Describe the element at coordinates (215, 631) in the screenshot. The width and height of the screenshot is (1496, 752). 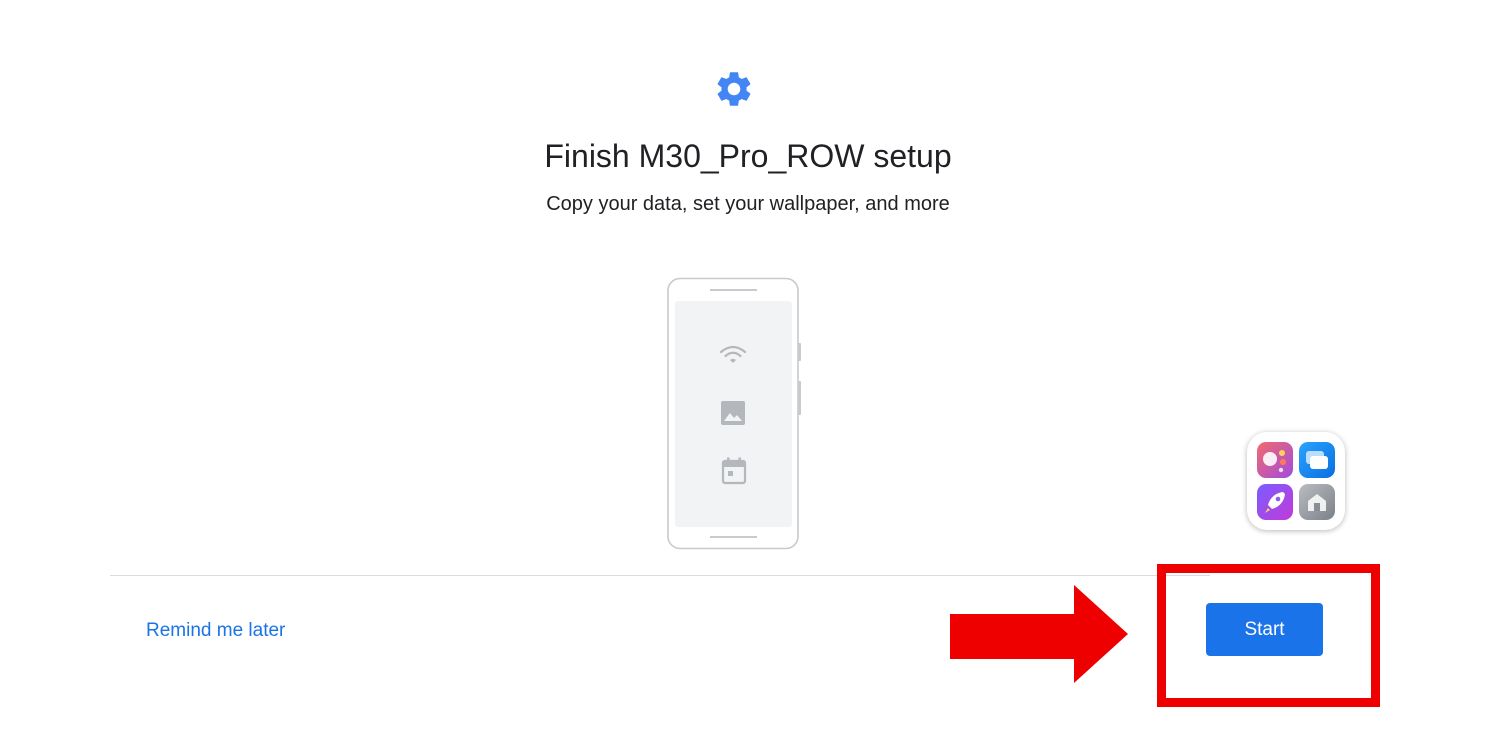
I see `remind-me-later-link: Remind me later` at that location.